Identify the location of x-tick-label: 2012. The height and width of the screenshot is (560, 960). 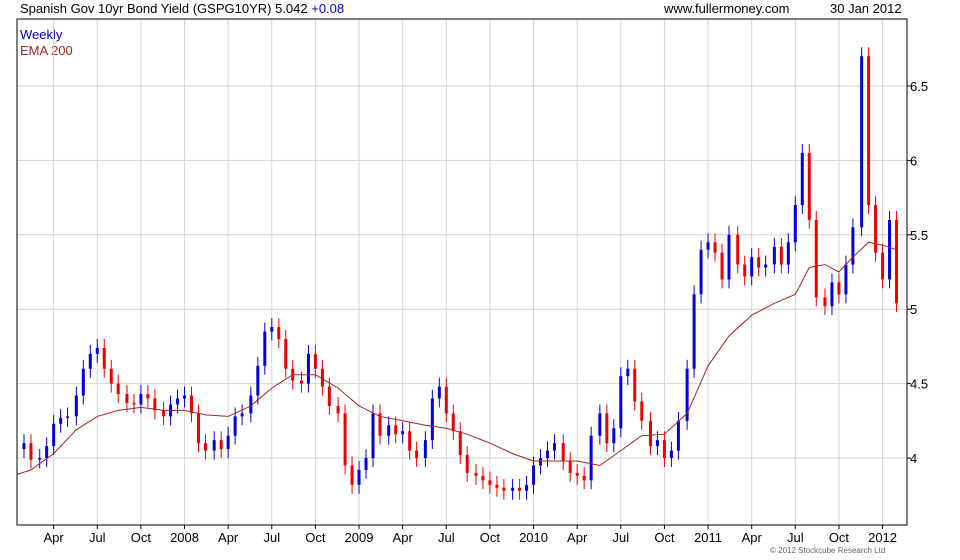
(882, 537).